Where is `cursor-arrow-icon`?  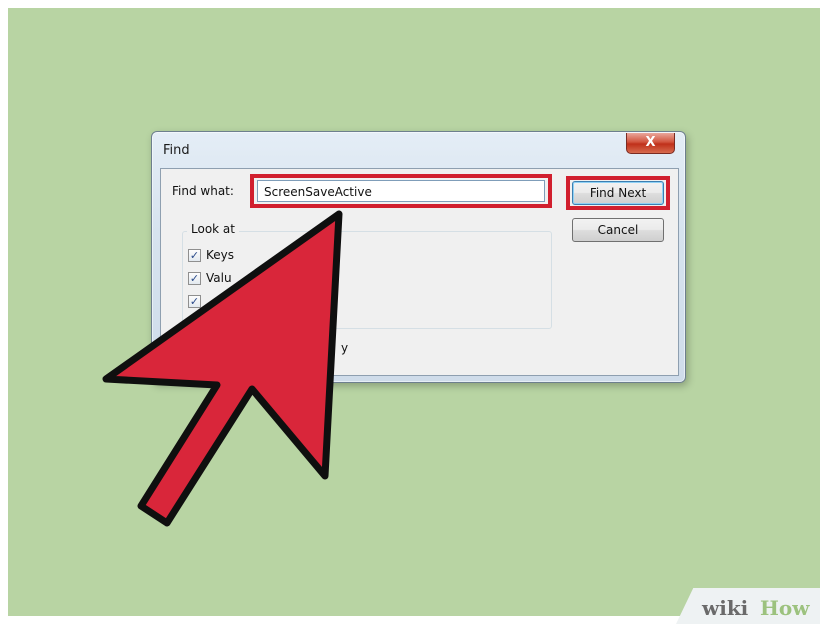 cursor-arrow-icon is located at coordinates (222, 368).